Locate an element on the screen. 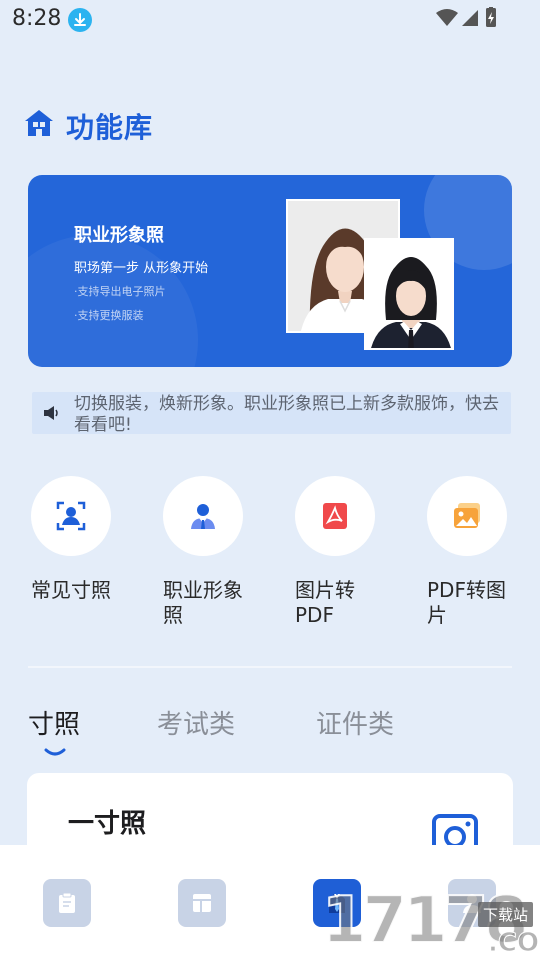 This screenshot has width=540, height=960. pdf-icon is located at coordinates (335, 516).